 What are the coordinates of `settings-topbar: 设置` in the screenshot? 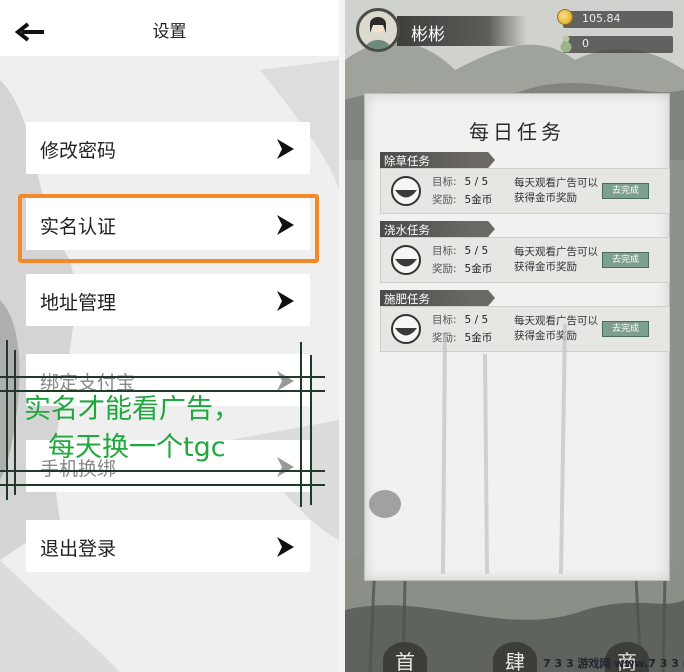 It's located at (169, 28).